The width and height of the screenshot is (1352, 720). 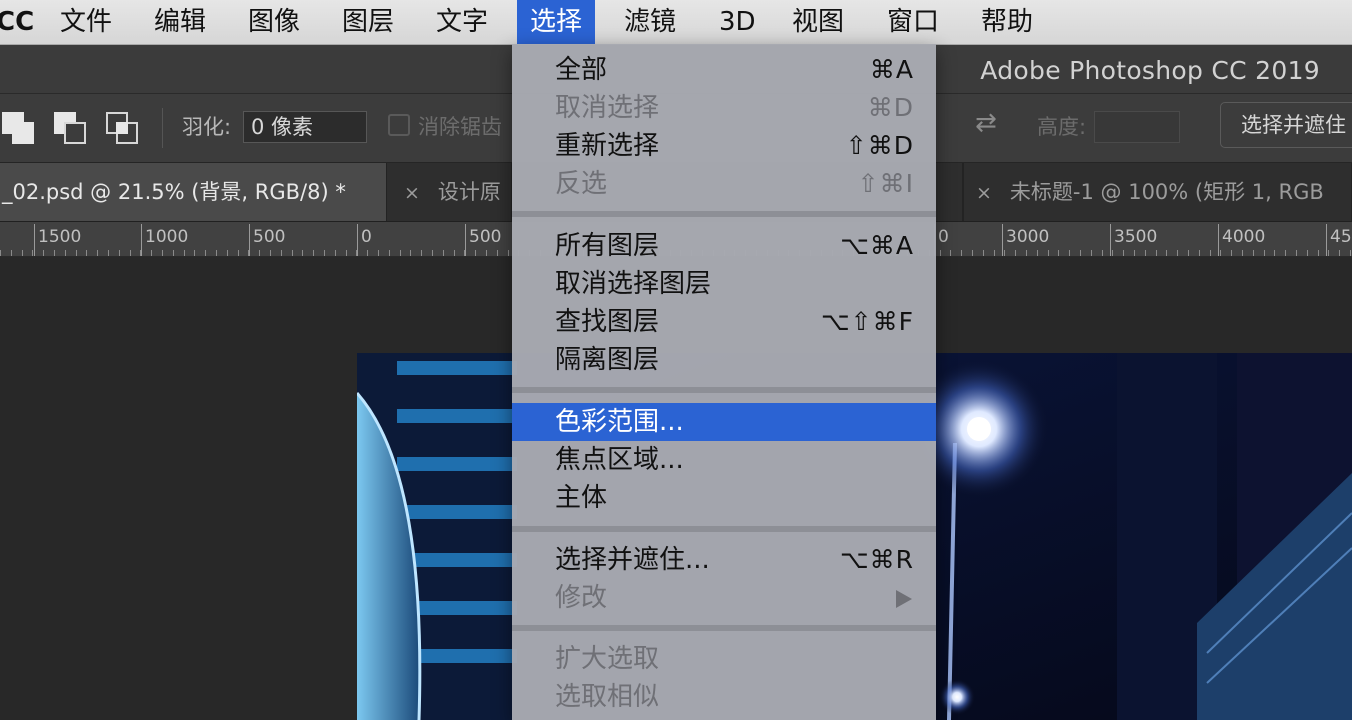 What do you see at coordinates (724, 284) in the screenshot?
I see `menu-item-deselect-layers: 取消选择图层` at bounding box center [724, 284].